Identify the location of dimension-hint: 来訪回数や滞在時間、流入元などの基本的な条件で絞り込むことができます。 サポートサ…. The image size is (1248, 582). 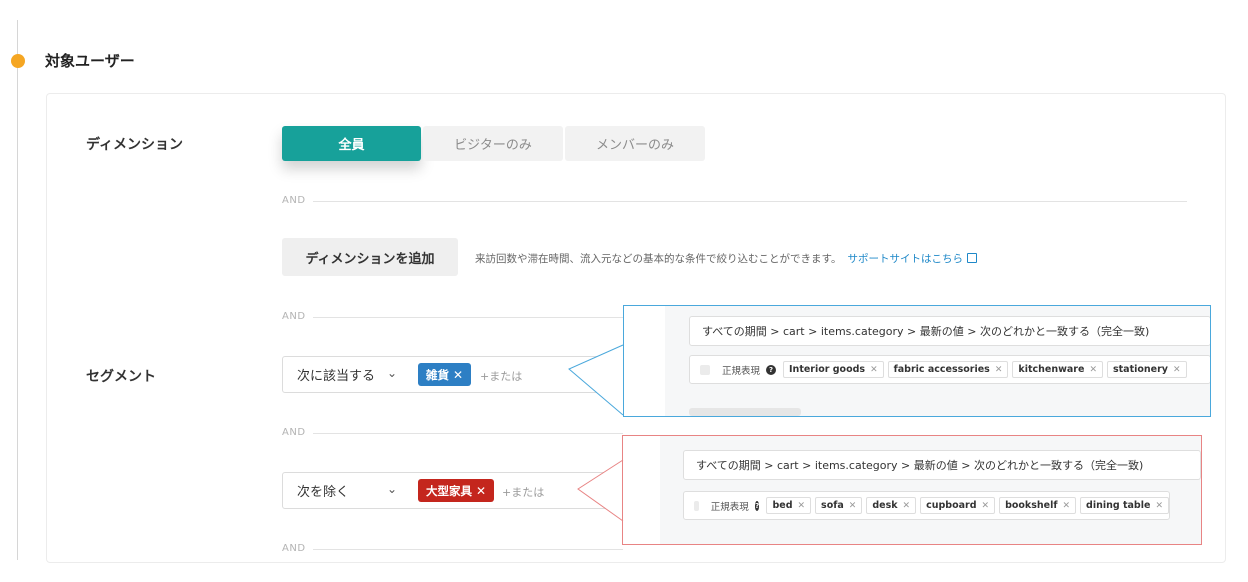
(726, 258).